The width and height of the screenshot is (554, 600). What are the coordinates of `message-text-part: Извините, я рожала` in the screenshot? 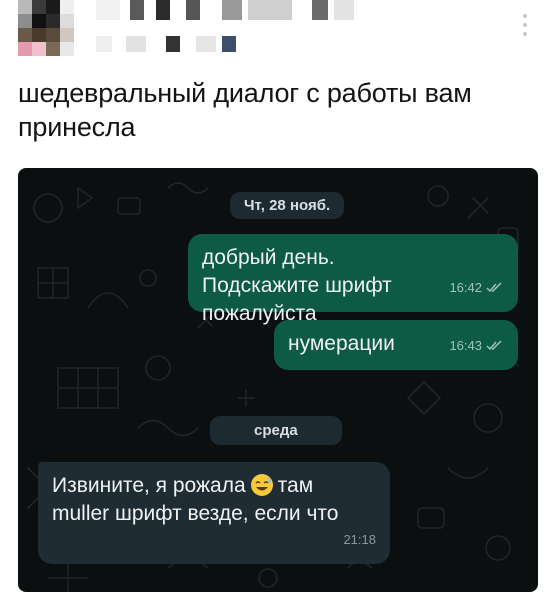 It's located at (149, 485).